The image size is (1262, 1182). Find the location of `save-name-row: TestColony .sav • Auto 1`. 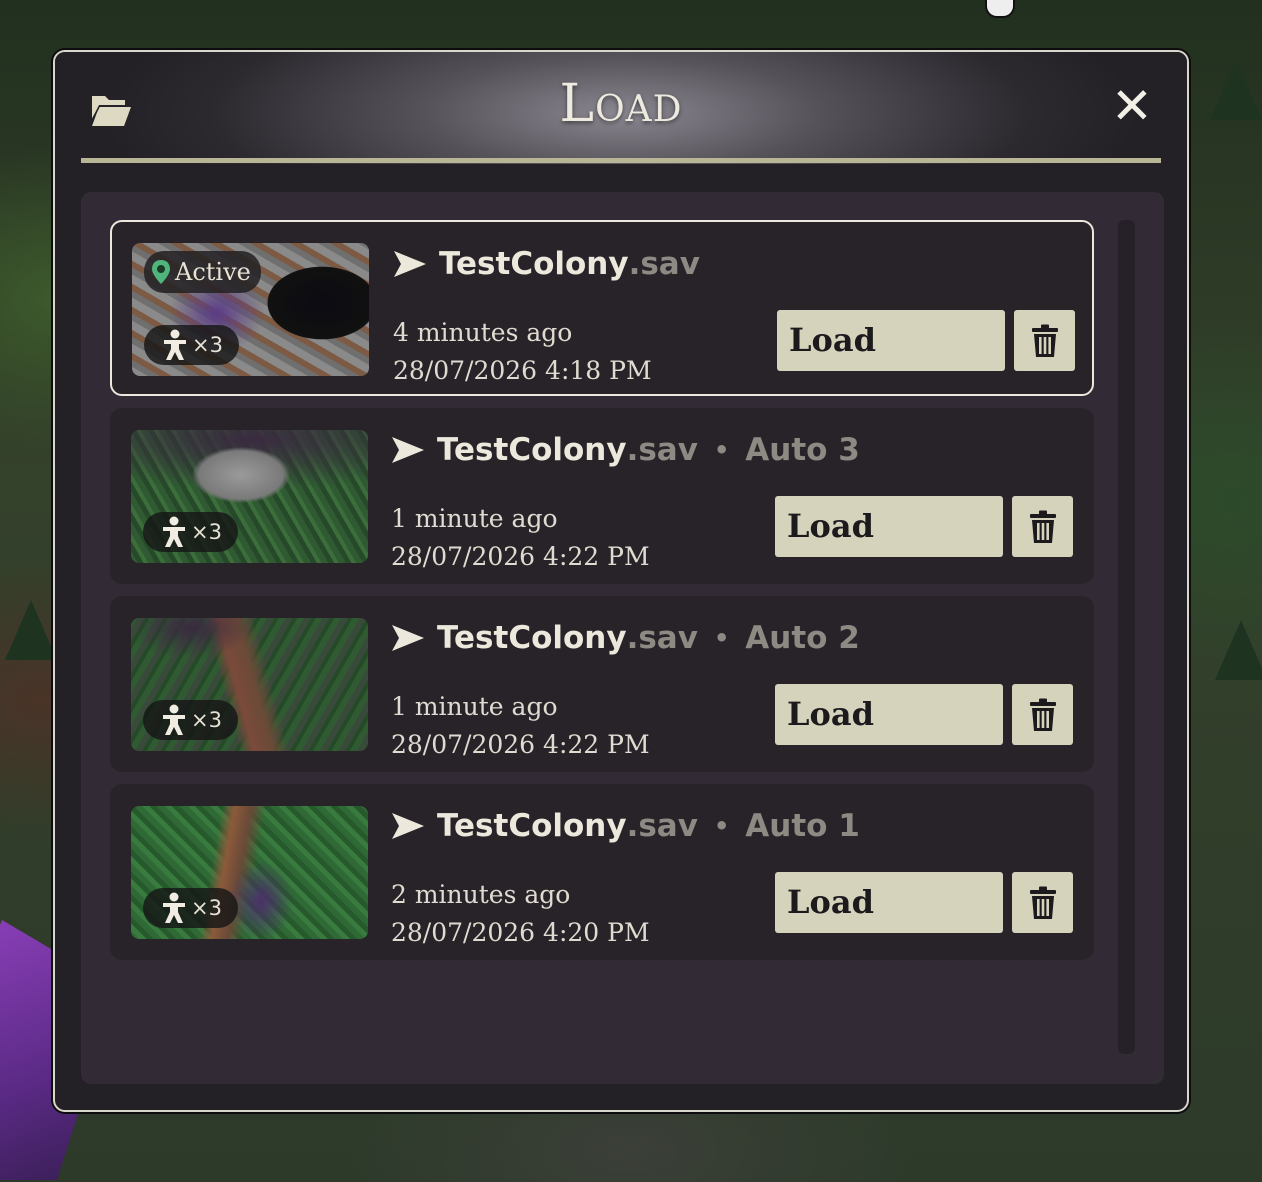

save-name-row: TestColony .sav • Auto 1 is located at coordinates (625, 826).